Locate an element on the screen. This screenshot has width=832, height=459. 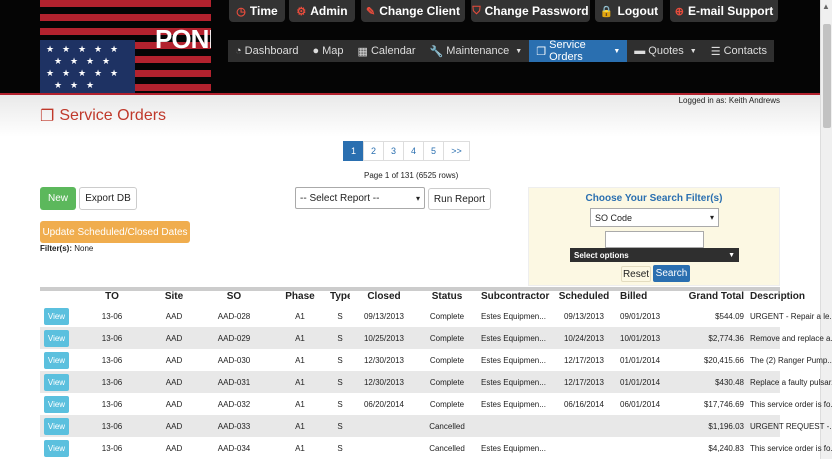
page-scrollbar: ▲ is located at coordinates (826, 229).